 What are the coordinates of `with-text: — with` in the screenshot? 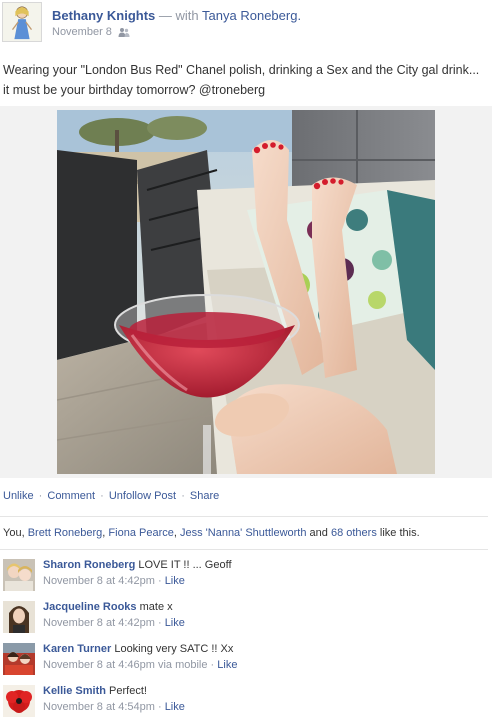 It's located at (178, 15).